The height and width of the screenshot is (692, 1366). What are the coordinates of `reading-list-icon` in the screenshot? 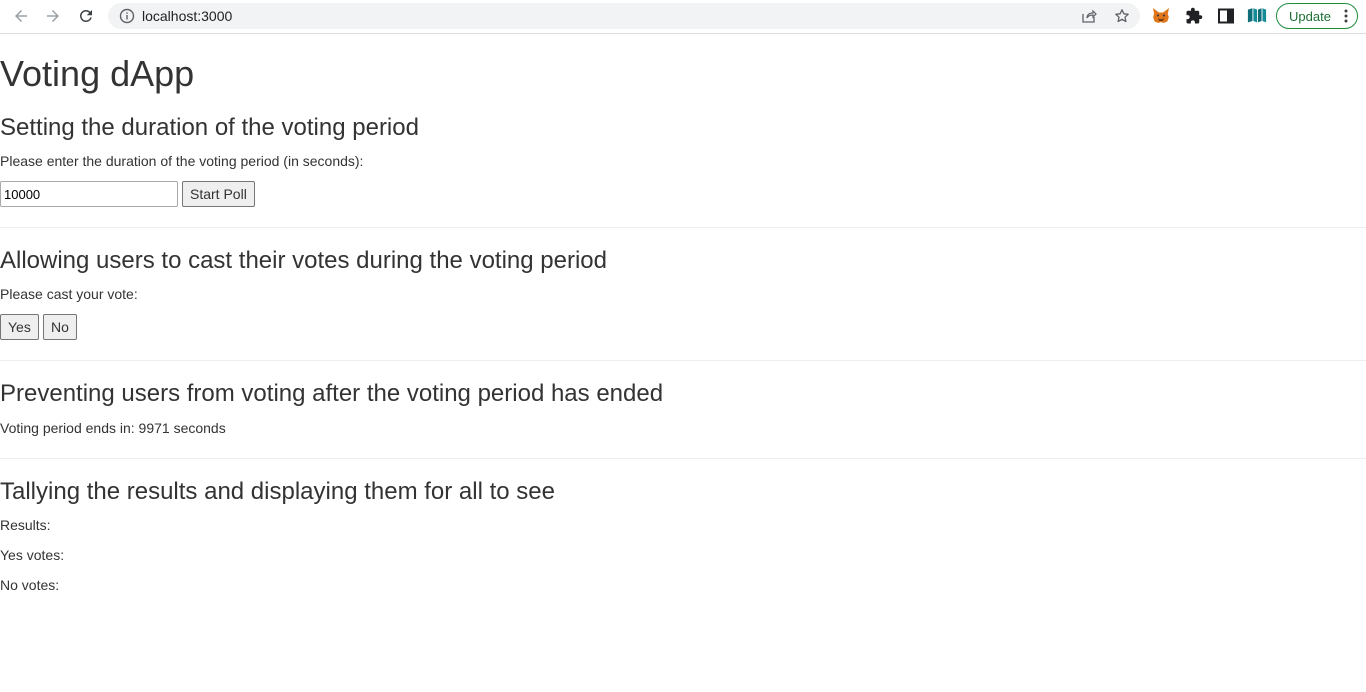 It's located at (1257, 15).